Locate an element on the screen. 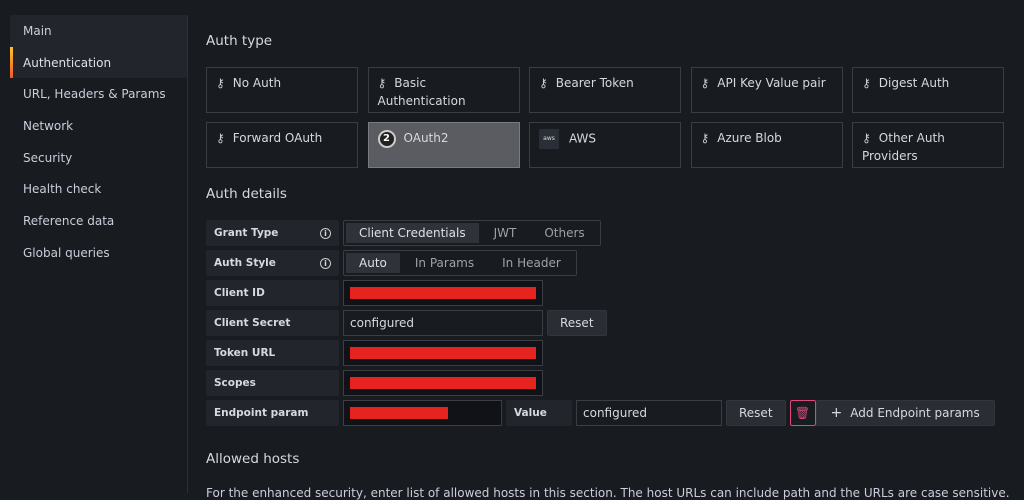 This screenshot has height=500, width=1024. client-secret-label: Client Secret is located at coordinates (272, 323).